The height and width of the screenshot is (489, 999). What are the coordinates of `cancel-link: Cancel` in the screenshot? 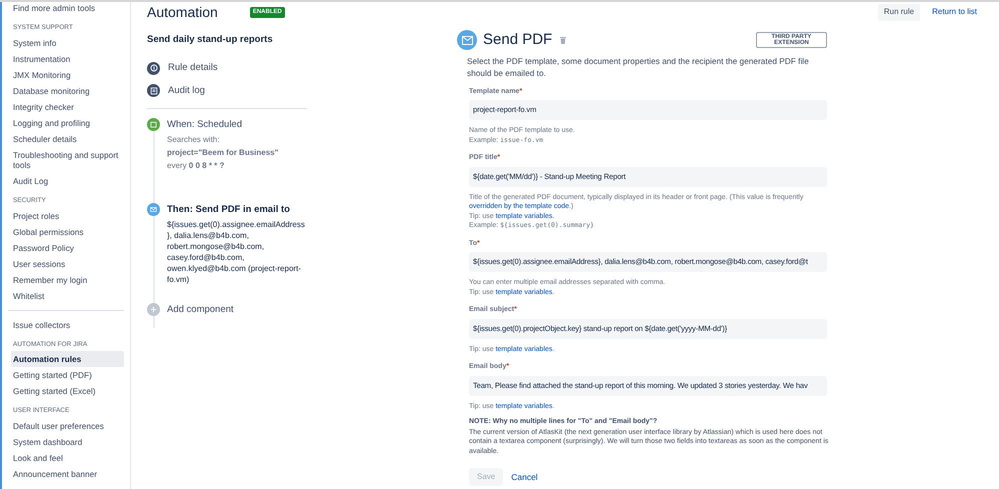 It's located at (524, 477).